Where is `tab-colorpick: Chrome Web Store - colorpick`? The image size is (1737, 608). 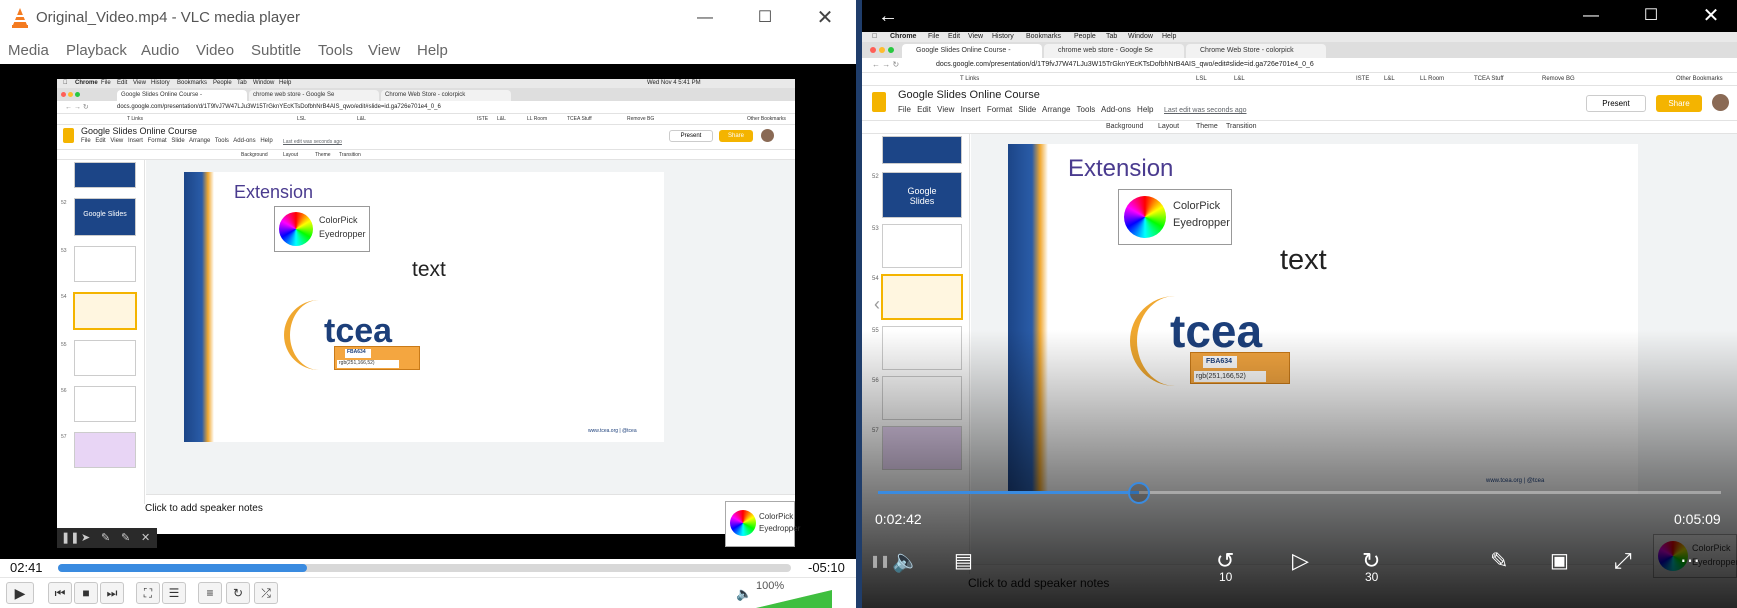
tab-colorpick: Chrome Web Store - colorpick is located at coordinates (1256, 51).